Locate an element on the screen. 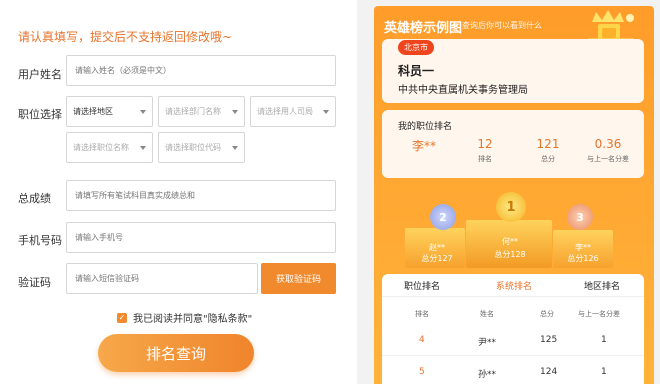 Image resolution: width=660 pixels, height=384 pixels. dept-select: 请选择部门名称 is located at coordinates (201, 111).